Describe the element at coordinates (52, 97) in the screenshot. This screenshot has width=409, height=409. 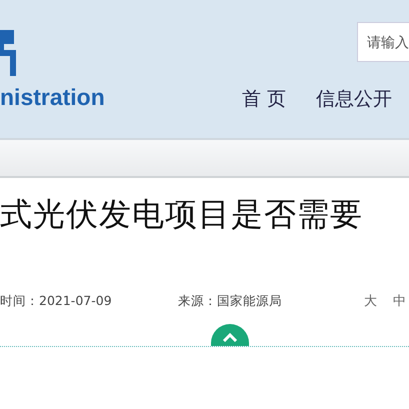
I see `logo-text: nistration` at that location.